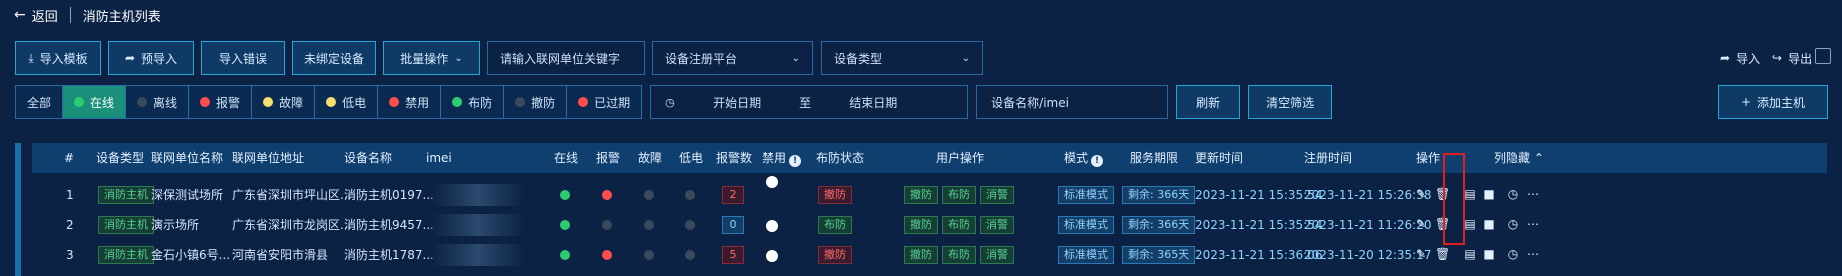  What do you see at coordinates (151, 58) in the screenshot?
I see `pre-import-button: ➦ 预导入` at bounding box center [151, 58].